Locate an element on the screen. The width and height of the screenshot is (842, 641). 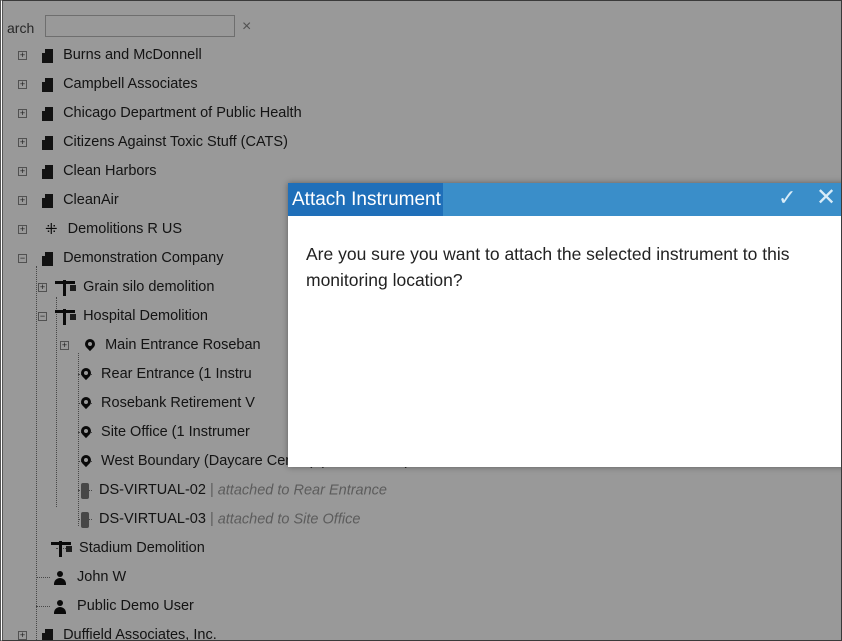
confirm-check-icon: ✓ is located at coordinates (787, 198).